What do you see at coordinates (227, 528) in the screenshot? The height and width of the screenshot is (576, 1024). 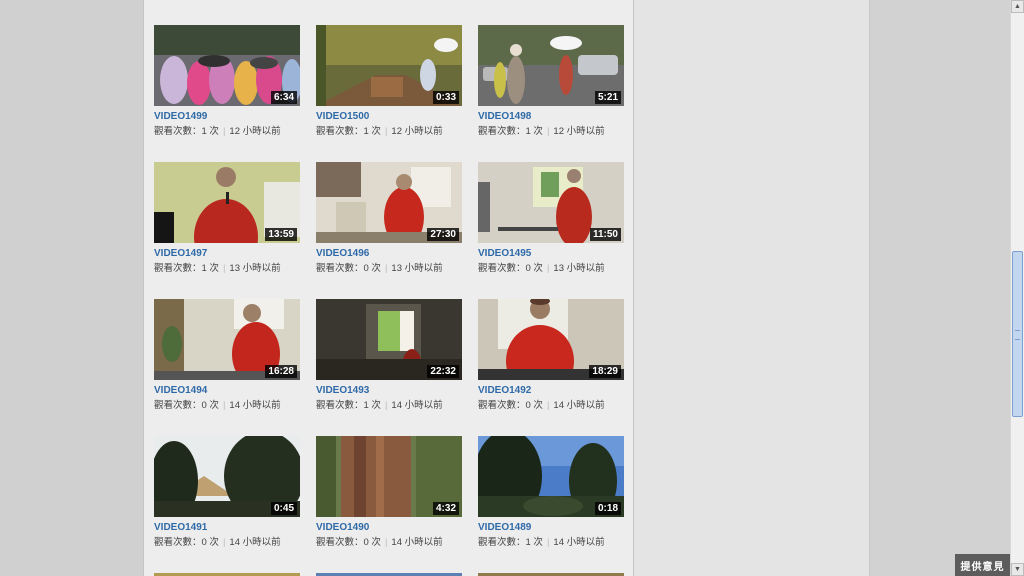 I see `video-title-link: VIDEO1491` at bounding box center [227, 528].